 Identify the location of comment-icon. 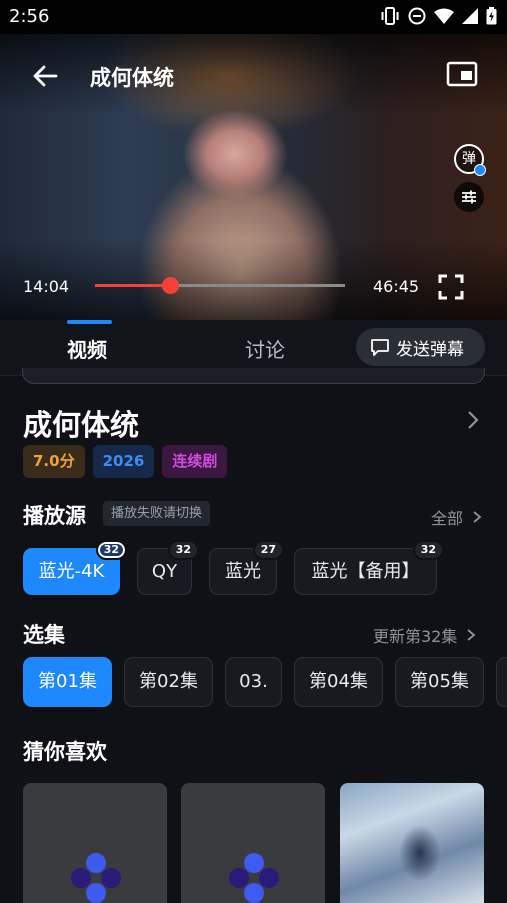
(380, 347).